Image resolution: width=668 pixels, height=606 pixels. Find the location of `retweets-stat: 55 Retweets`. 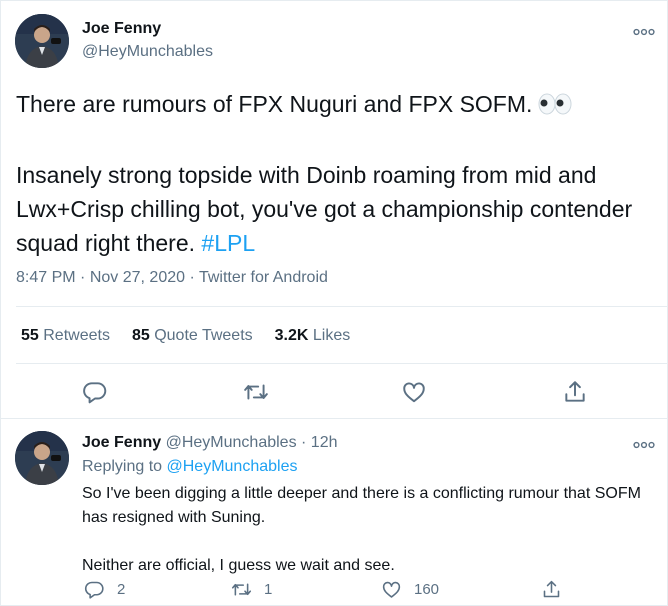

retweets-stat: 55 Retweets is located at coordinates (65, 336).